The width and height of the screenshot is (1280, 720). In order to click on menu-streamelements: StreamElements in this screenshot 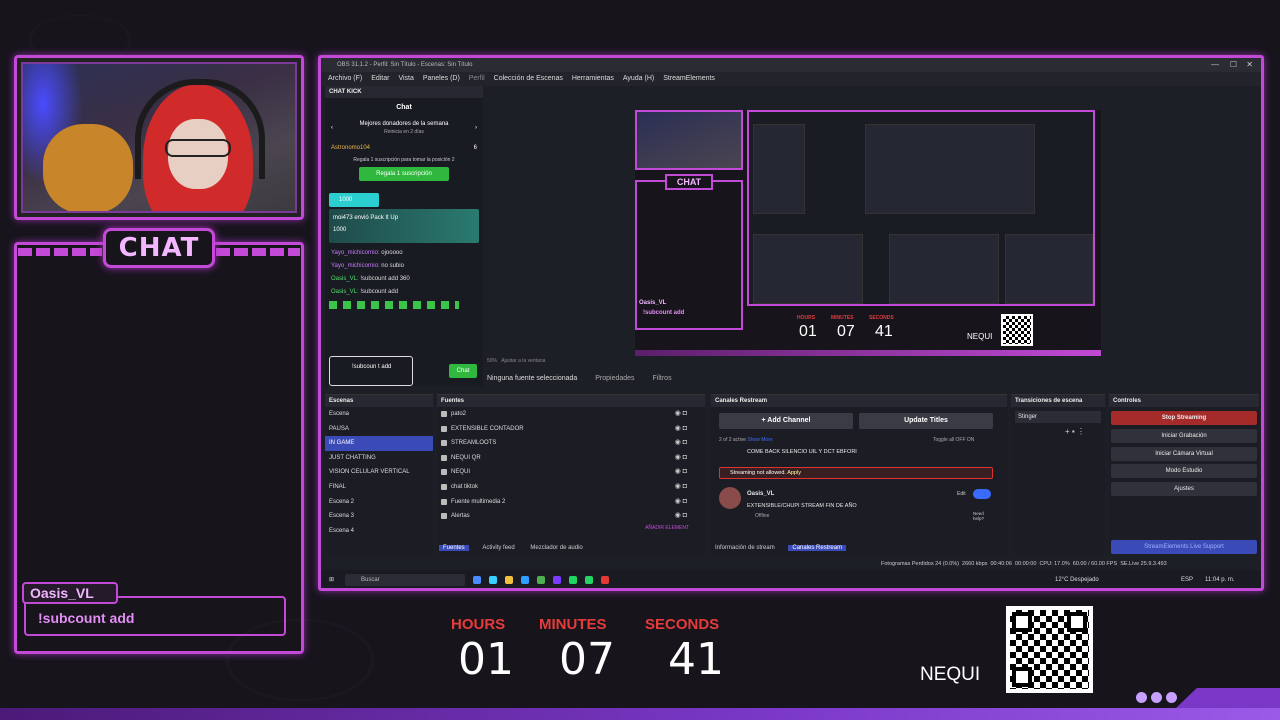, I will do `click(689, 78)`.